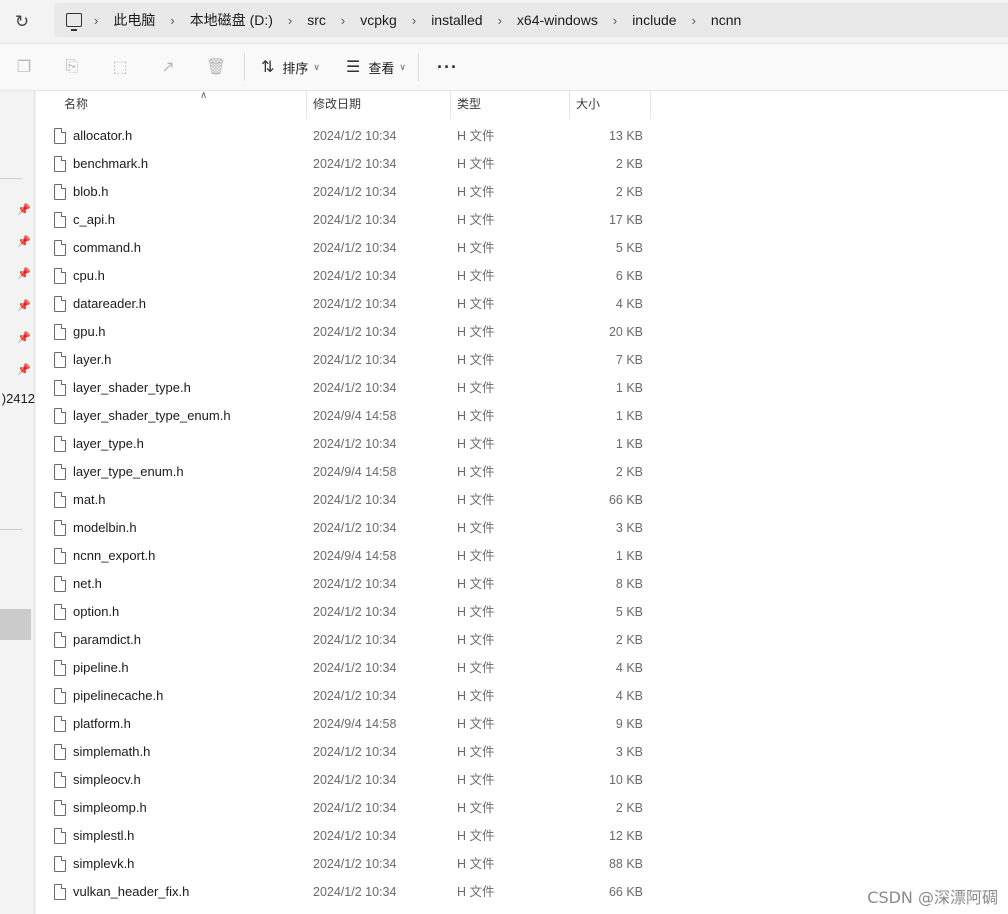 The height and width of the screenshot is (914, 1008). Describe the element at coordinates (522, 276) in the screenshot. I see `file-row: cpu.h 2024/1/2 10:34 H 文件 6 KB` at that location.